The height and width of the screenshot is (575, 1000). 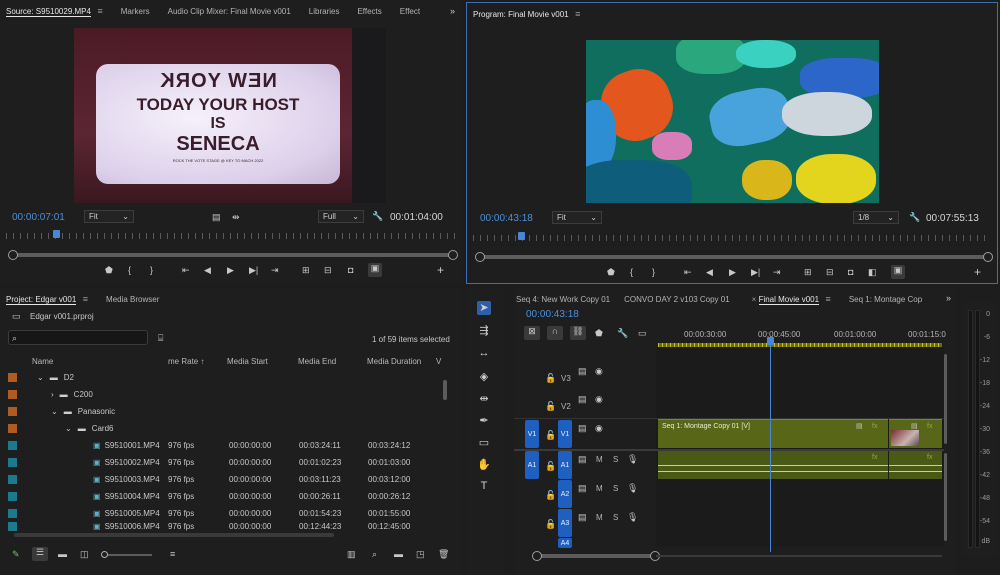 What do you see at coordinates (231, 236) in the screenshot?
I see `source-time-ruler` at bounding box center [231, 236].